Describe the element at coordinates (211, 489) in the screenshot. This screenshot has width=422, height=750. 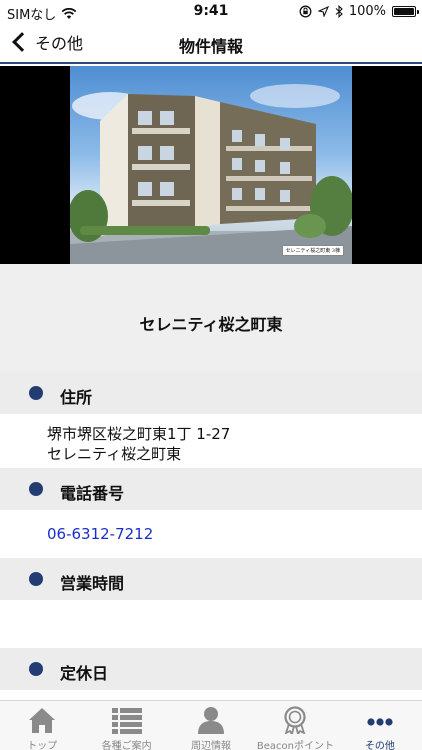
I see `section-header-phone: 電話番号` at that location.